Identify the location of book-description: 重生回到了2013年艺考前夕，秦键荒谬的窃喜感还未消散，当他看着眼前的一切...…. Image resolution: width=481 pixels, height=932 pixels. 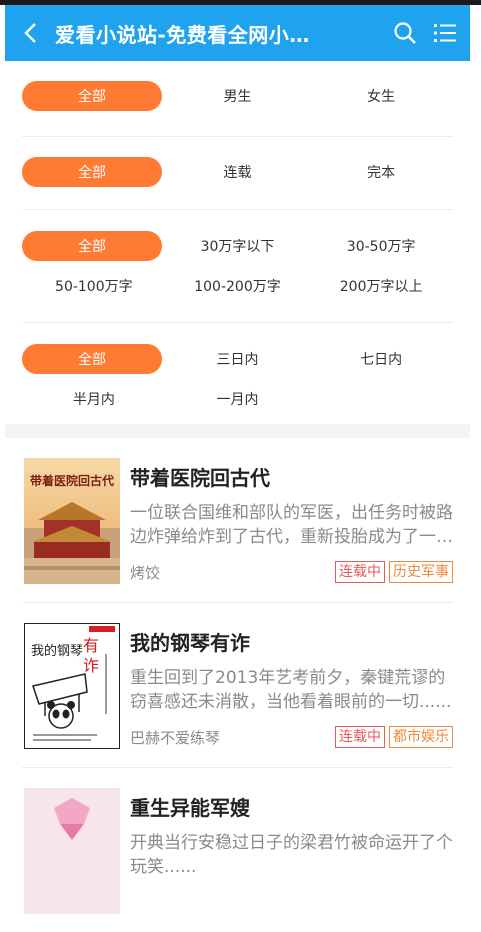
(291, 690).